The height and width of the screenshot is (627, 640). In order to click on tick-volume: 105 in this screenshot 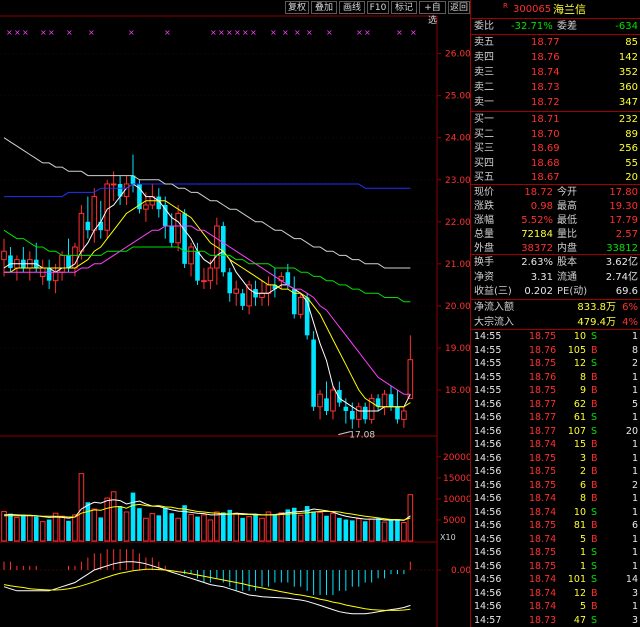, I will do `click(576, 350)`.